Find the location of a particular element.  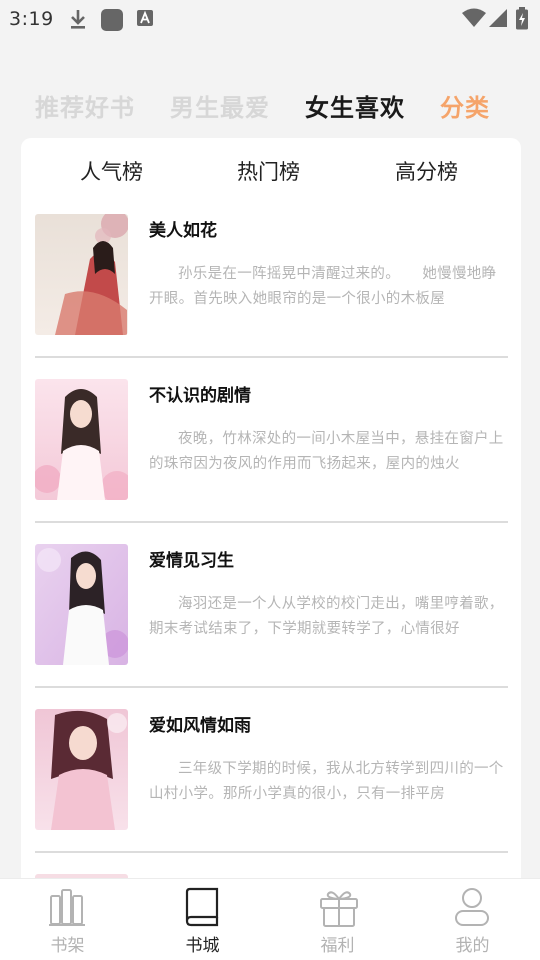

nav-label: 书城 is located at coordinates (202, 946).